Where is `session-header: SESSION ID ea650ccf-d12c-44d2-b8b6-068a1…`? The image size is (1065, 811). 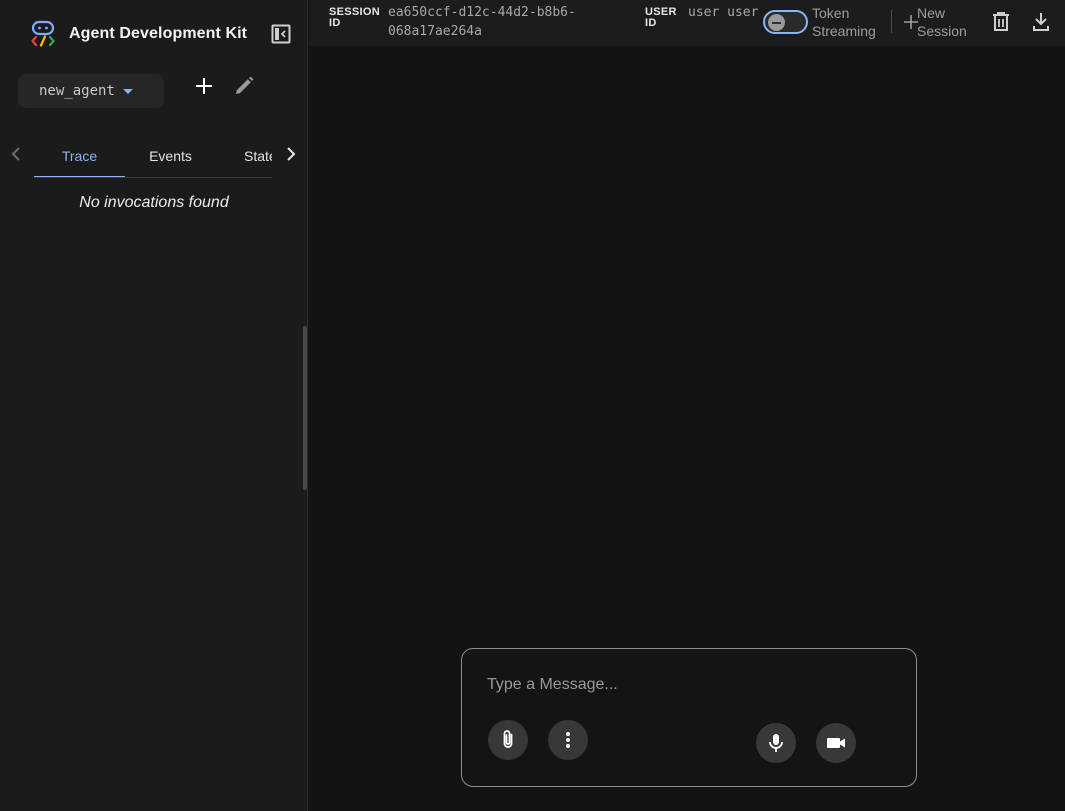 session-header: SESSION ID ea650ccf-d12c-44d2-b8b6-068a1… is located at coordinates (687, 23).